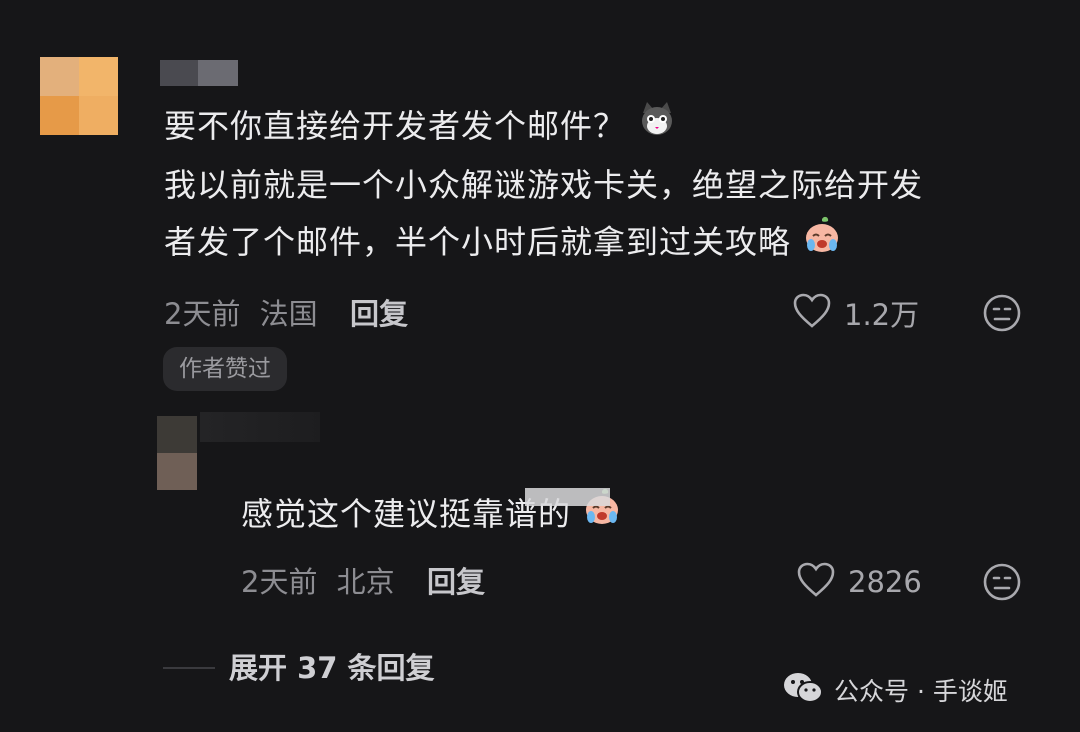  What do you see at coordinates (822, 244) in the screenshot?
I see `crying-face-emoji-icon` at bounding box center [822, 244].